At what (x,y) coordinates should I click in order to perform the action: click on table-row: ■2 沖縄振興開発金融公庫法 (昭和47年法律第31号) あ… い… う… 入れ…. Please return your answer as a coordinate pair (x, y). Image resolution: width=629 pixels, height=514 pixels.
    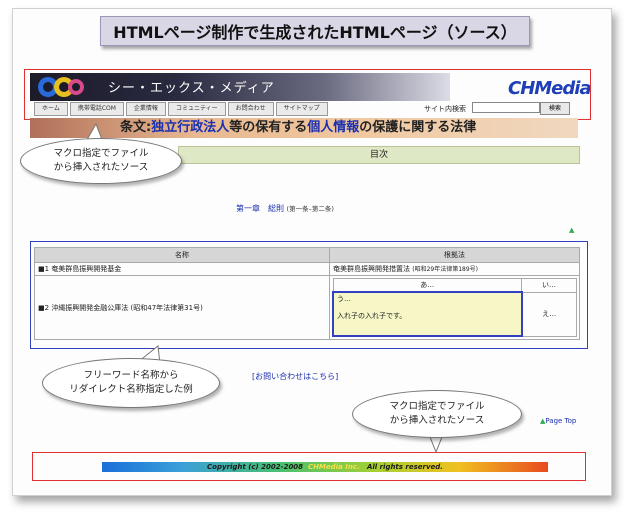
    Looking at the image, I should click on (307, 307).